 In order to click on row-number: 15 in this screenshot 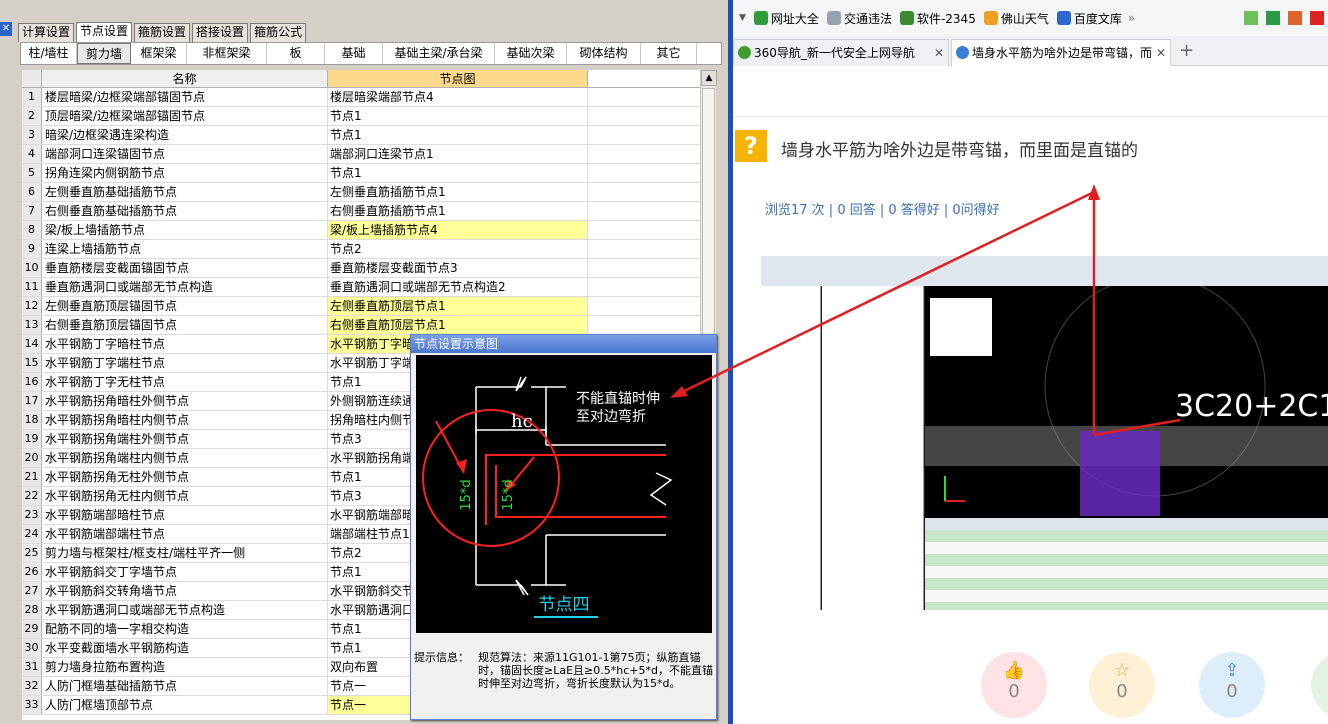, I will do `click(32, 363)`.